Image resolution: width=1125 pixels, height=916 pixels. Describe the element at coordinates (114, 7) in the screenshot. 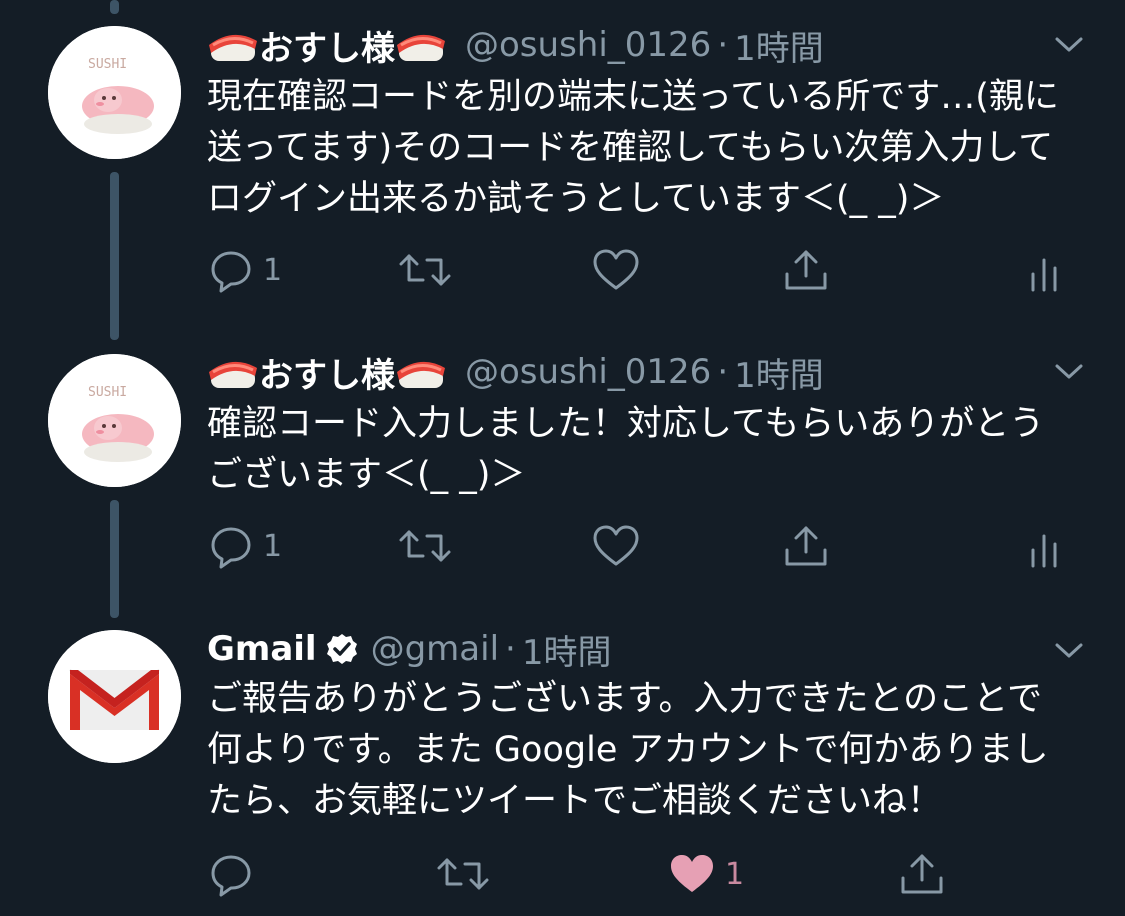

I see `thread-line-top` at that location.